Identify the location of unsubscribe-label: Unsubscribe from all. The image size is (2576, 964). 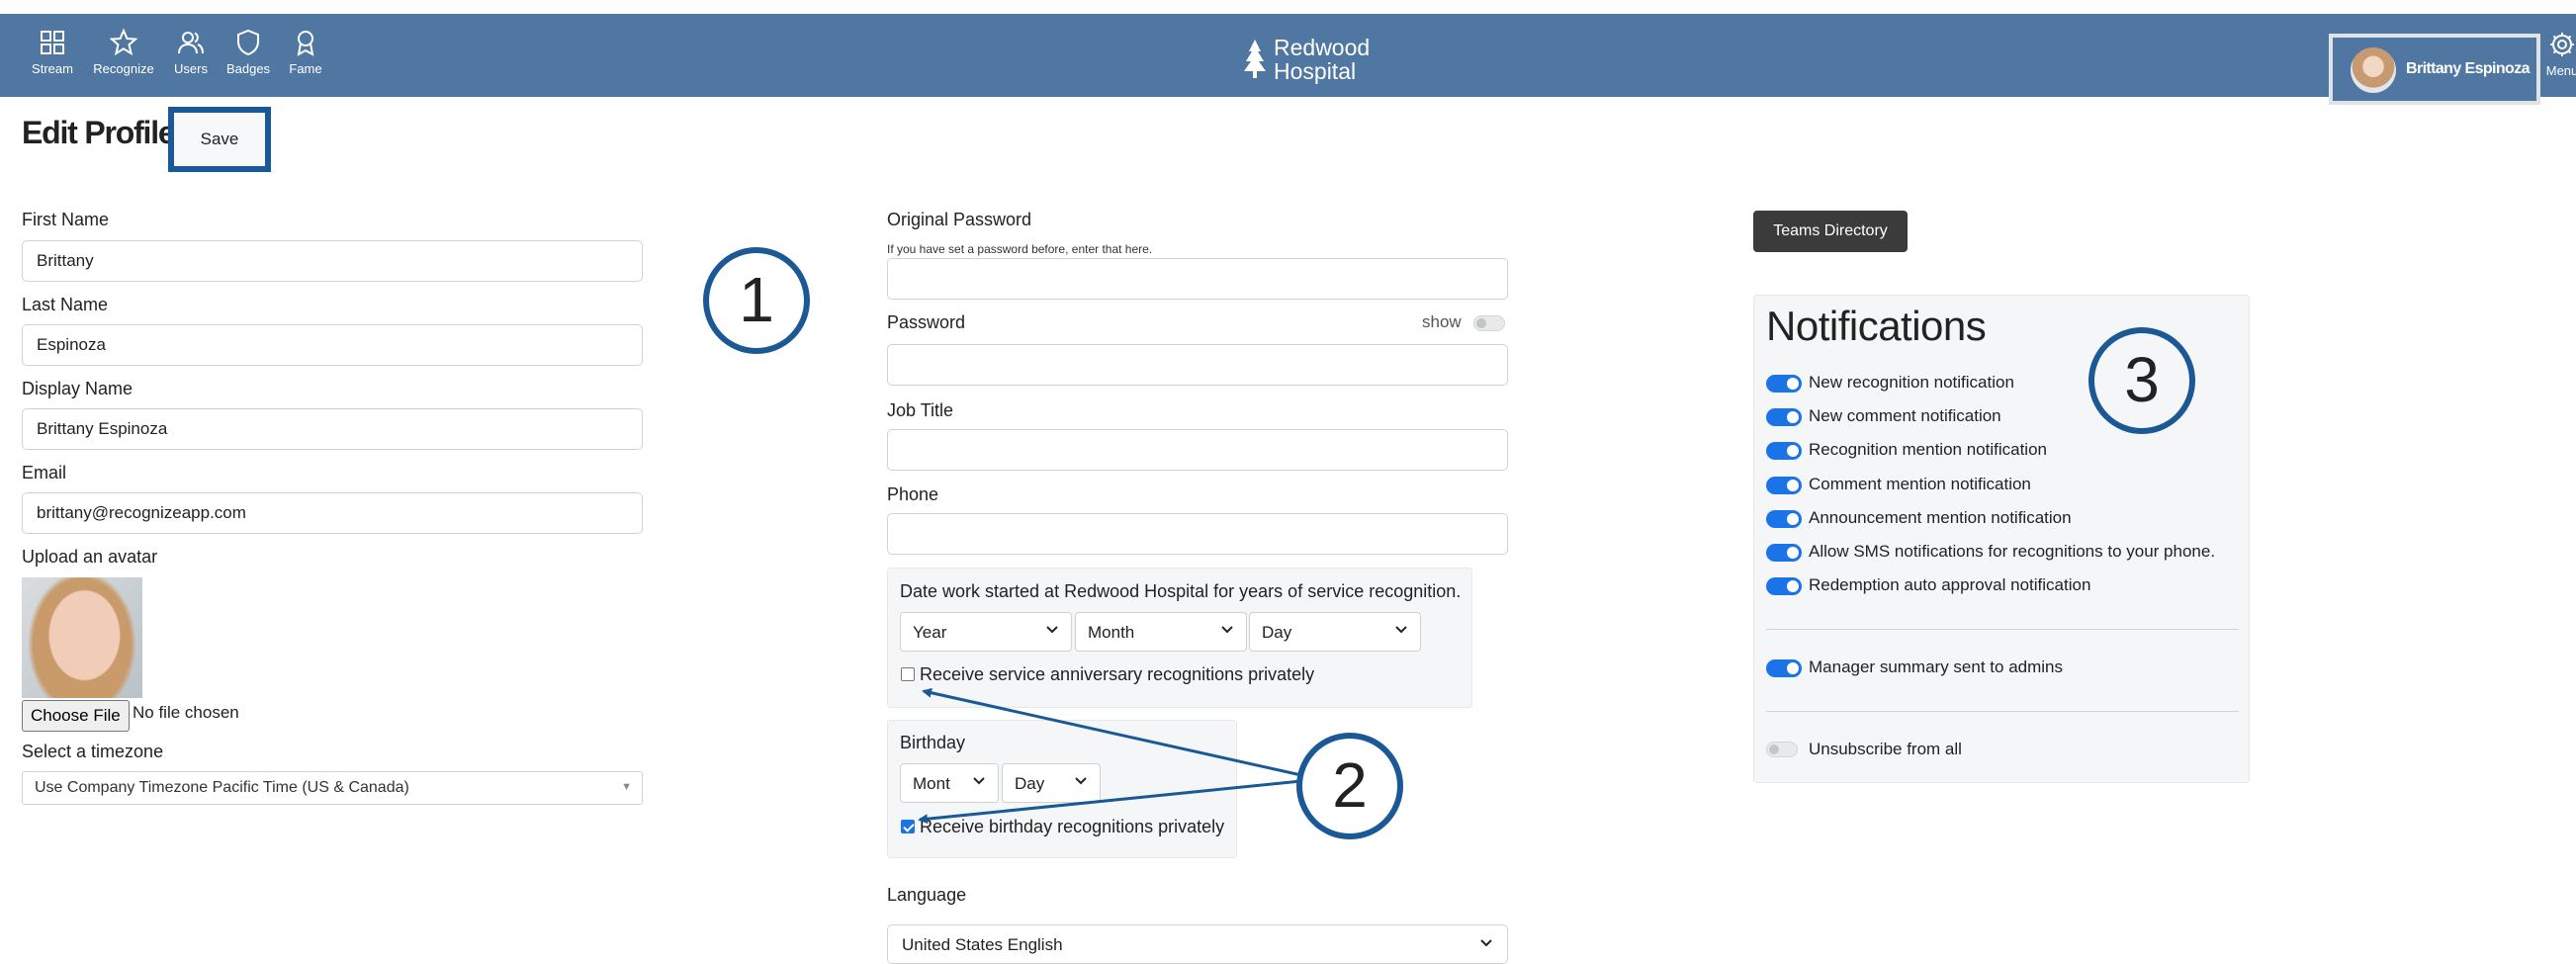
(1885, 749).